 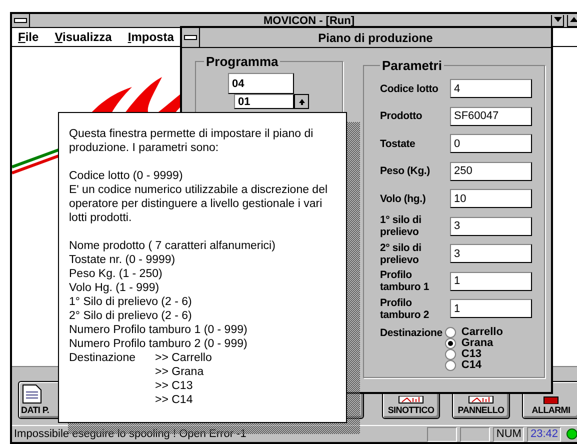 I want to click on dialog-title: Piano di produzione, so click(x=375, y=37).